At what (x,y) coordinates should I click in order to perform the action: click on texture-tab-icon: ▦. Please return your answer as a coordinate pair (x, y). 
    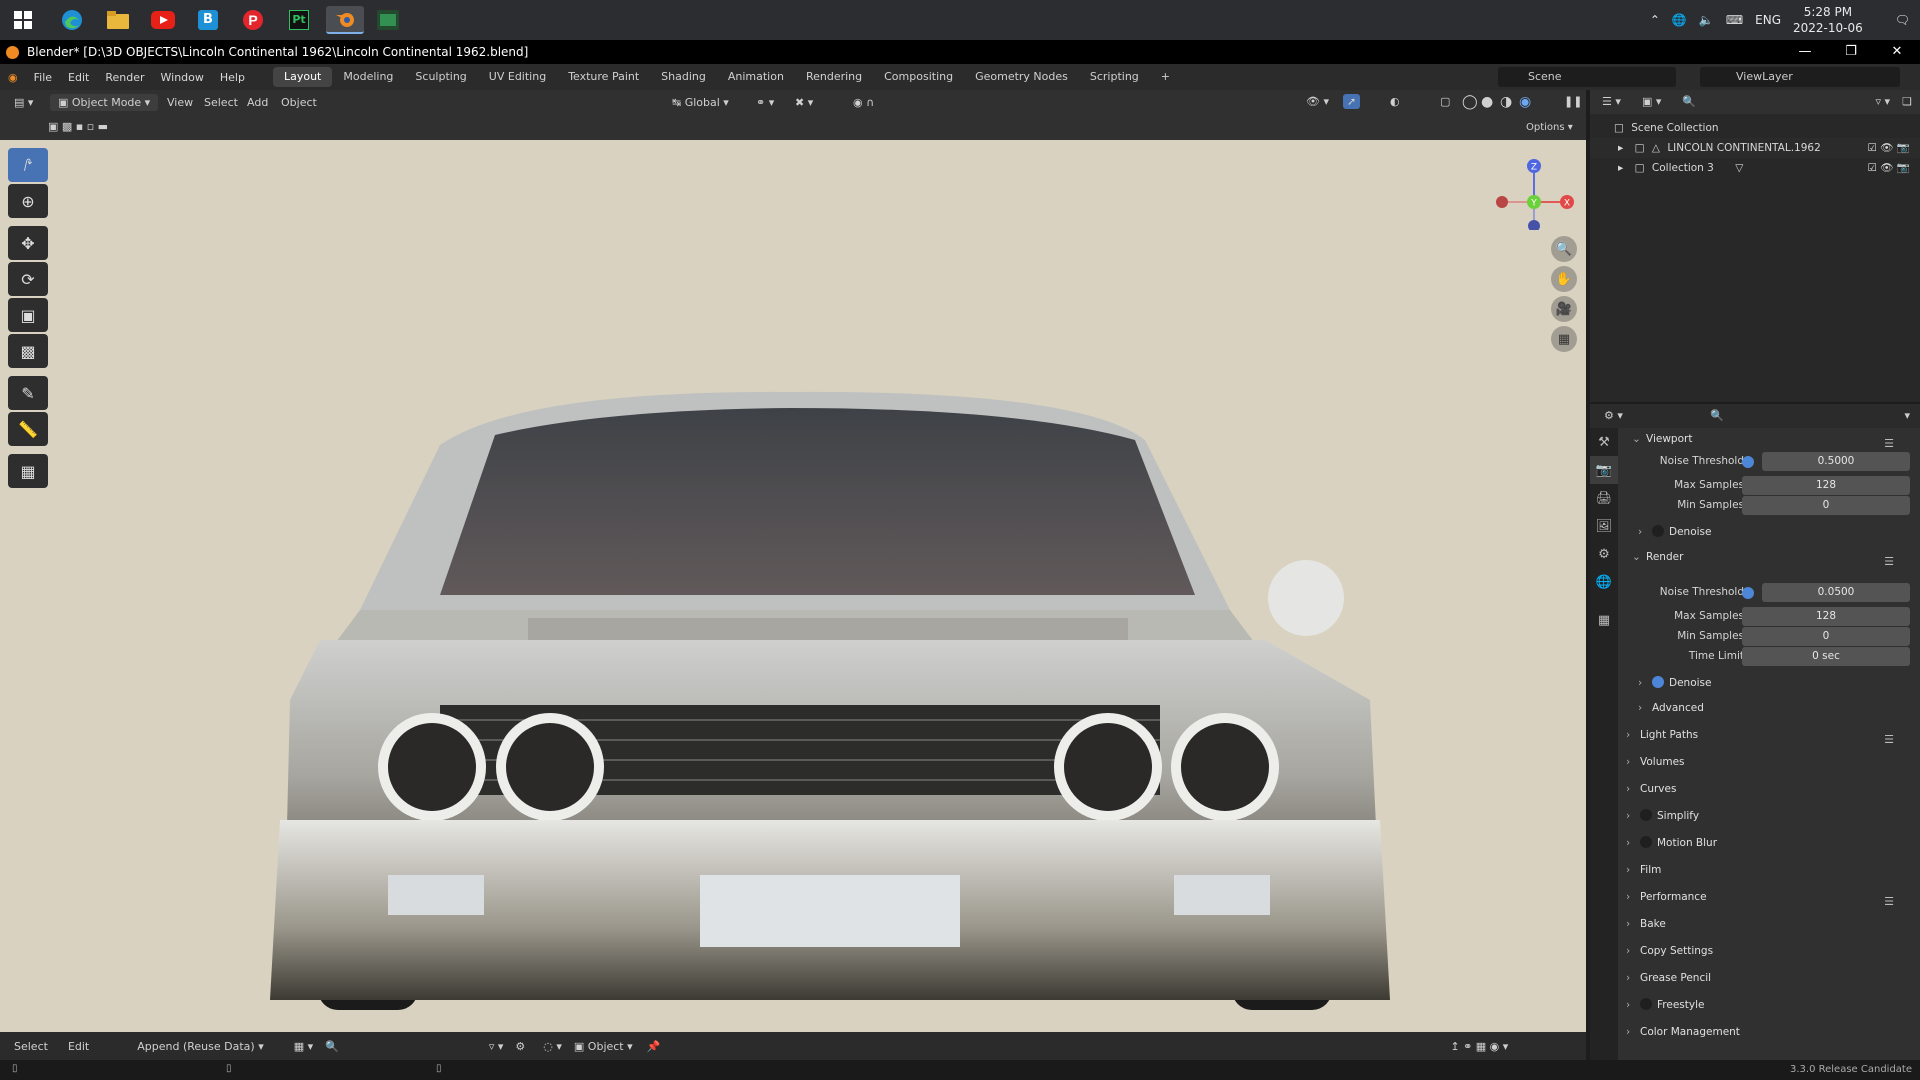
    Looking at the image, I should click on (1604, 620).